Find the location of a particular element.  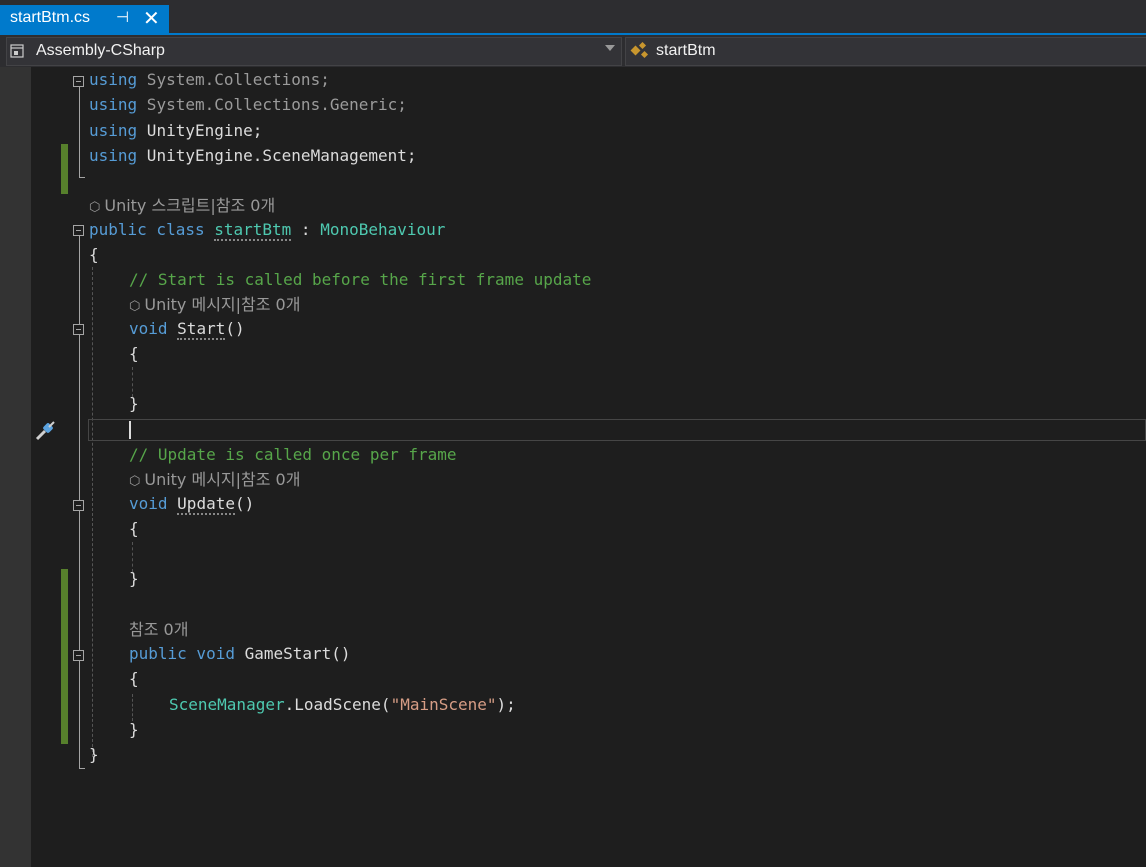

keyword: public class is located at coordinates (147, 229).